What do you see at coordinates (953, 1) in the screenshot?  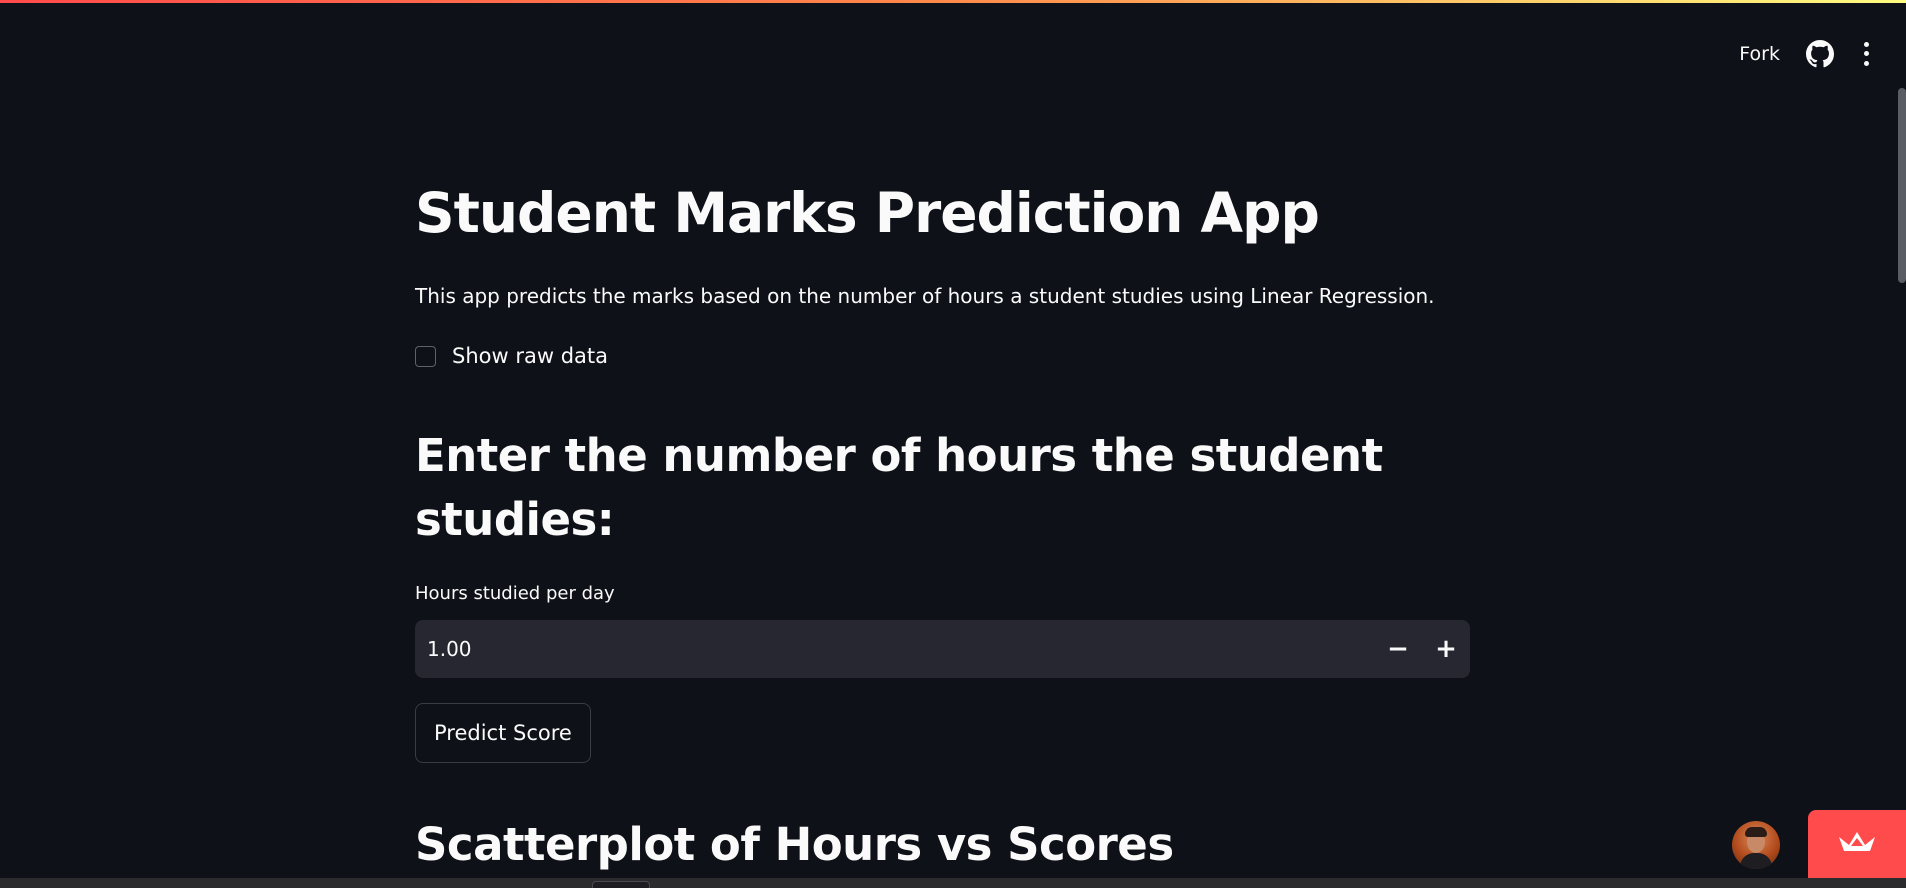 I see `top-decoration-bar` at bounding box center [953, 1].